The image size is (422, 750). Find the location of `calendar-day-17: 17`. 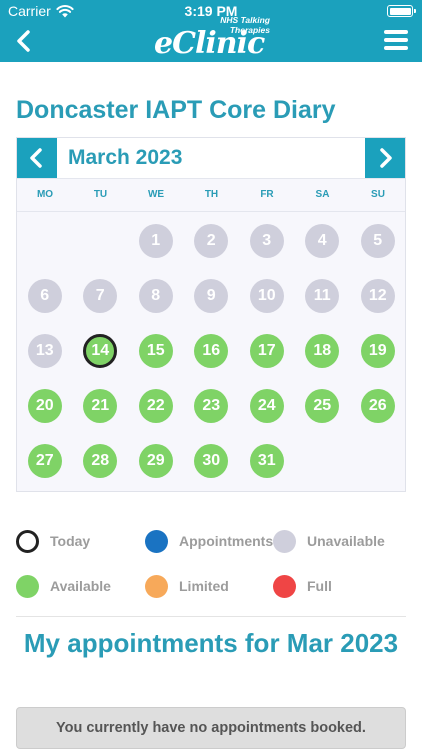

calendar-day-17: 17 is located at coordinates (266, 351).